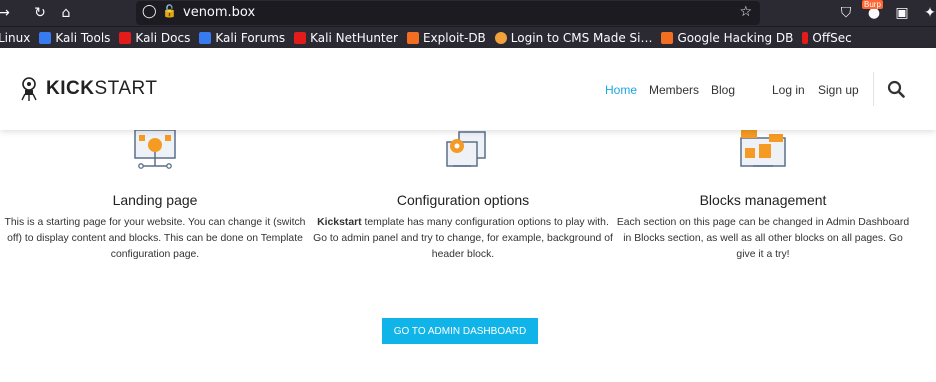 The width and height of the screenshot is (936, 382). I want to click on home-icon: ⌂, so click(66, 13).